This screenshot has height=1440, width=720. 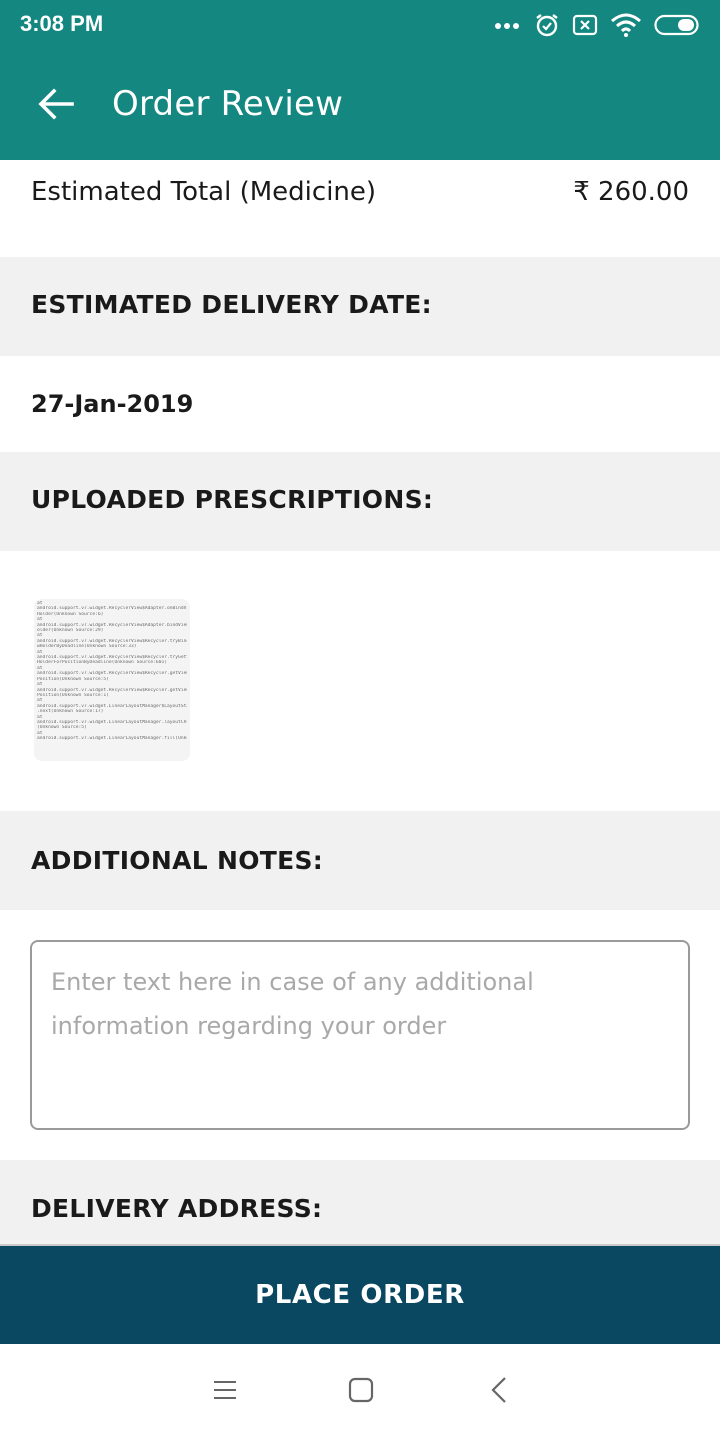 I want to click on additional-notes-input, so click(x=360, y=1035).